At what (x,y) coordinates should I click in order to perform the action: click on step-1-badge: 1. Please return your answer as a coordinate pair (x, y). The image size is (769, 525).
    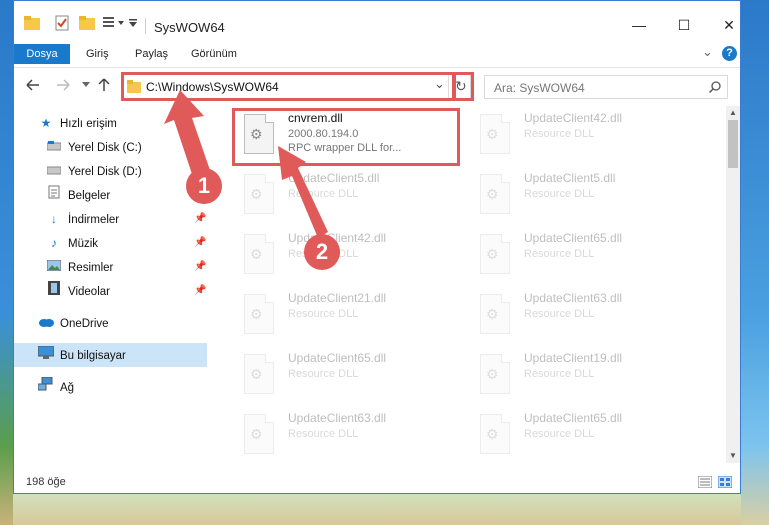
    Looking at the image, I should click on (204, 186).